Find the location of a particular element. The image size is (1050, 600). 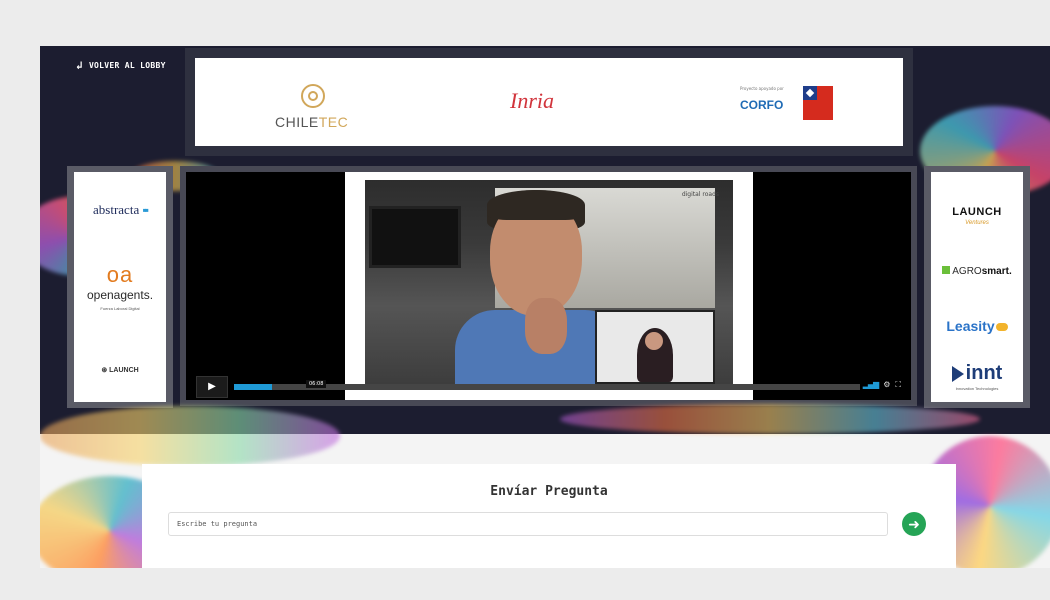

innt-tagline: Innovation Technologies is located at coordinates (977, 388).